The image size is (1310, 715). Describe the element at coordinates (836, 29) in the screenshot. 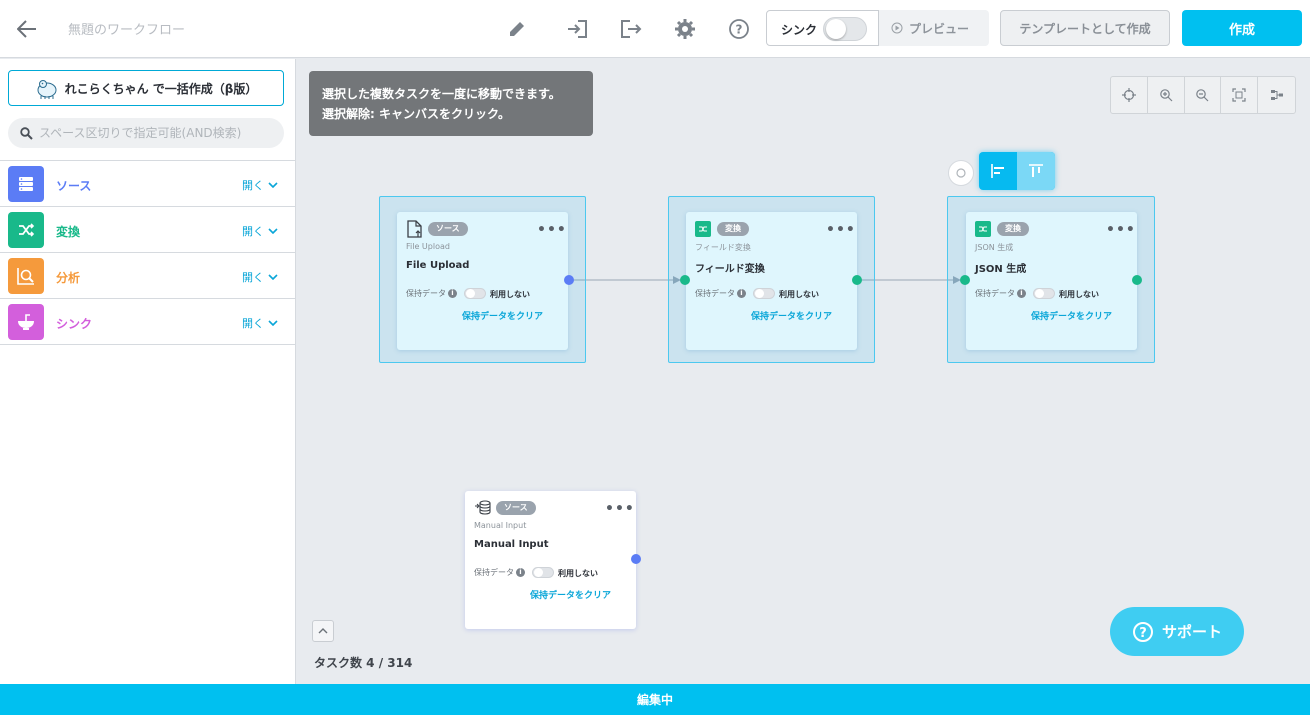

I see `toggle-knob` at that location.